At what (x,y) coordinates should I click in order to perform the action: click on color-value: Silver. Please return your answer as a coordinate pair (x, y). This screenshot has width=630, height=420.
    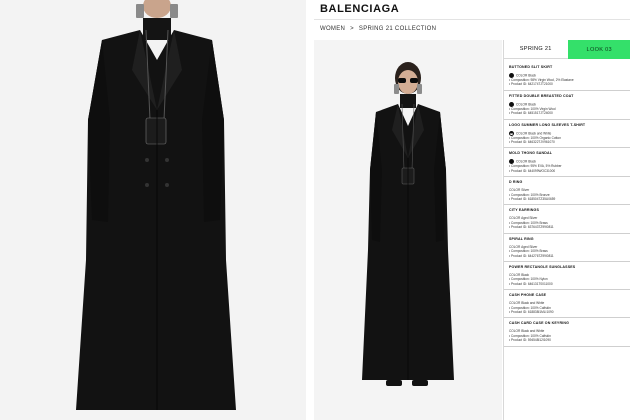
    Looking at the image, I should click on (525, 190).